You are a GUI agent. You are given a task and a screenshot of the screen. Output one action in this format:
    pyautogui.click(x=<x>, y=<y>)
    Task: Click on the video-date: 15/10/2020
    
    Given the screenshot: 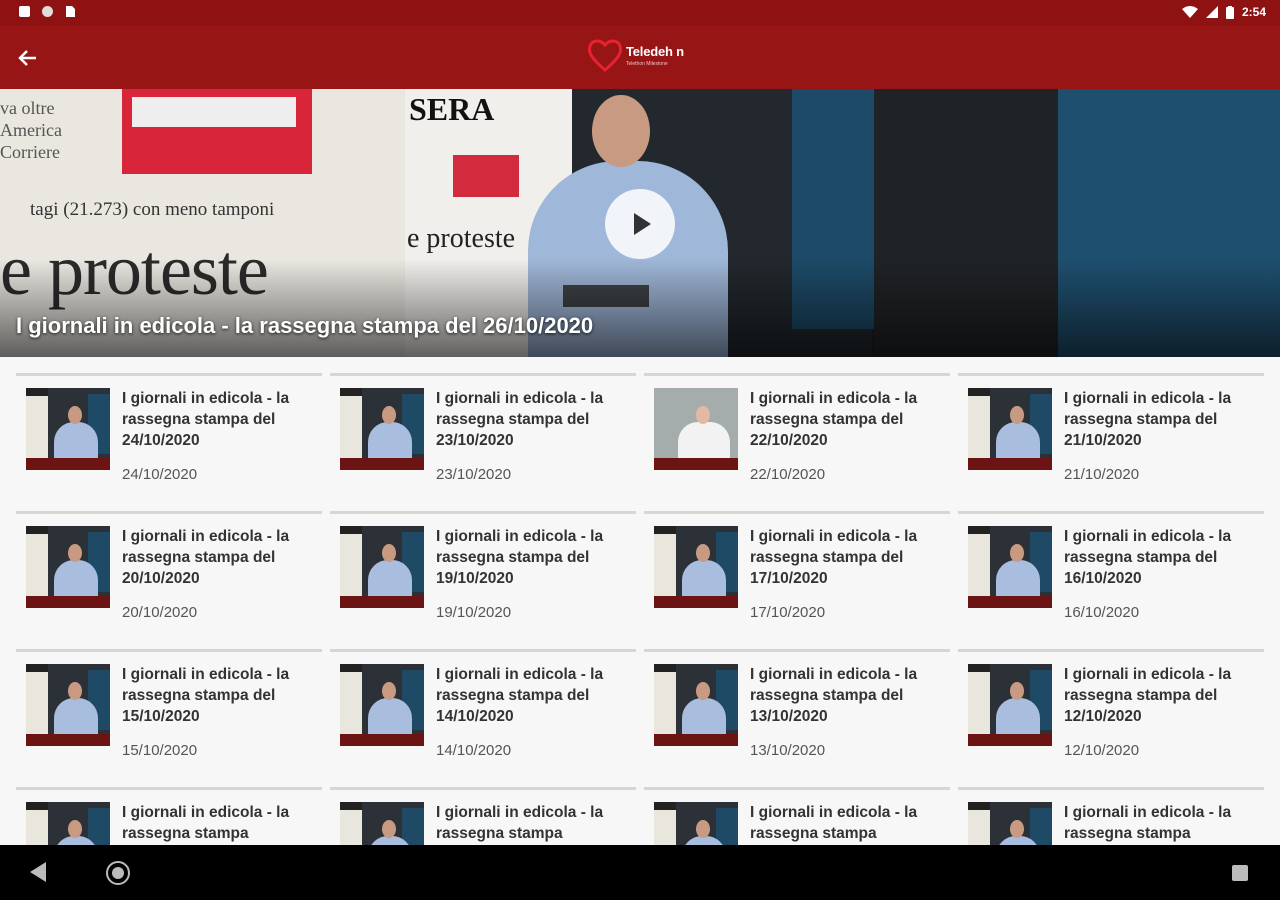 What is the action you would take?
    pyautogui.click(x=160, y=750)
    